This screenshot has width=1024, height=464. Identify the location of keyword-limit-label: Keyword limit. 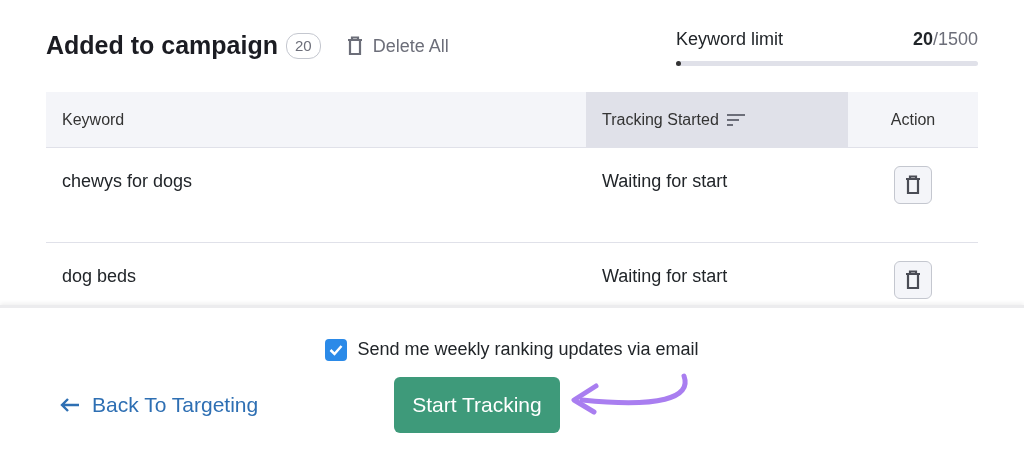
(730, 39).